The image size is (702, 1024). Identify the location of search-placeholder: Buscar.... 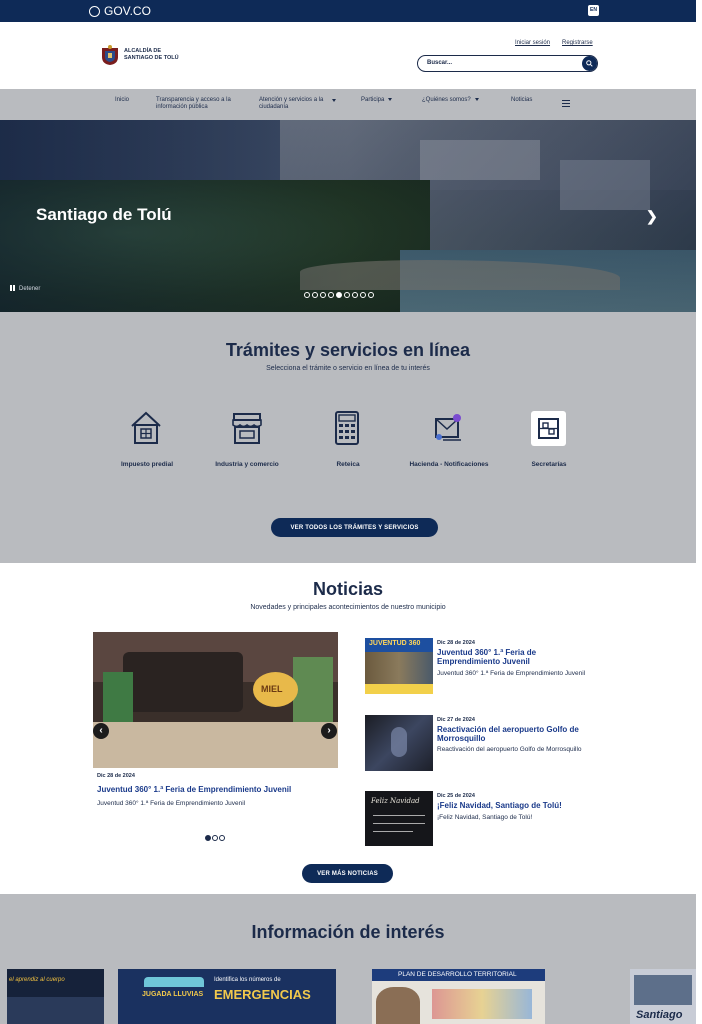
(440, 63).